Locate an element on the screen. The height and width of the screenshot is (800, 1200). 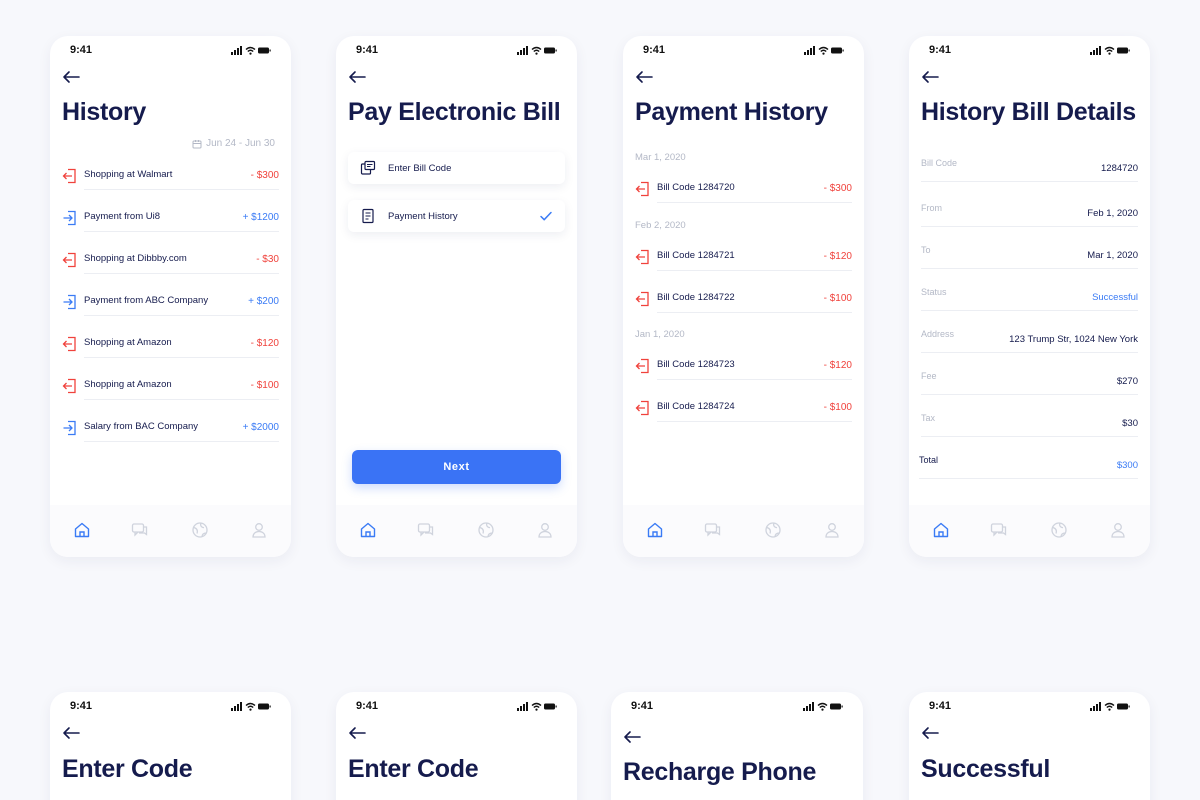
transaction-row: Shopping at Walmart - $300 is located at coordinates (170, 177).